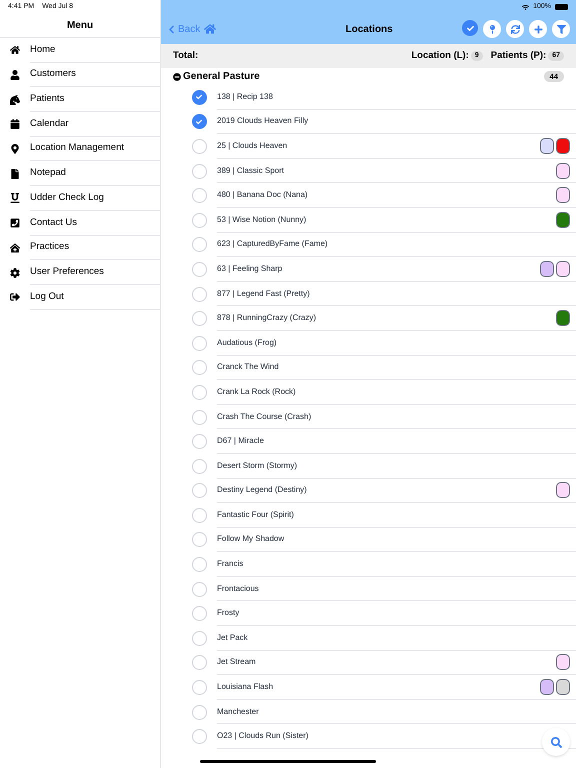  What do you see at coordinates (250, 539) in the screenshot?
I see `patient-name: Follow My Shadow` at bounding box center [250, 539].